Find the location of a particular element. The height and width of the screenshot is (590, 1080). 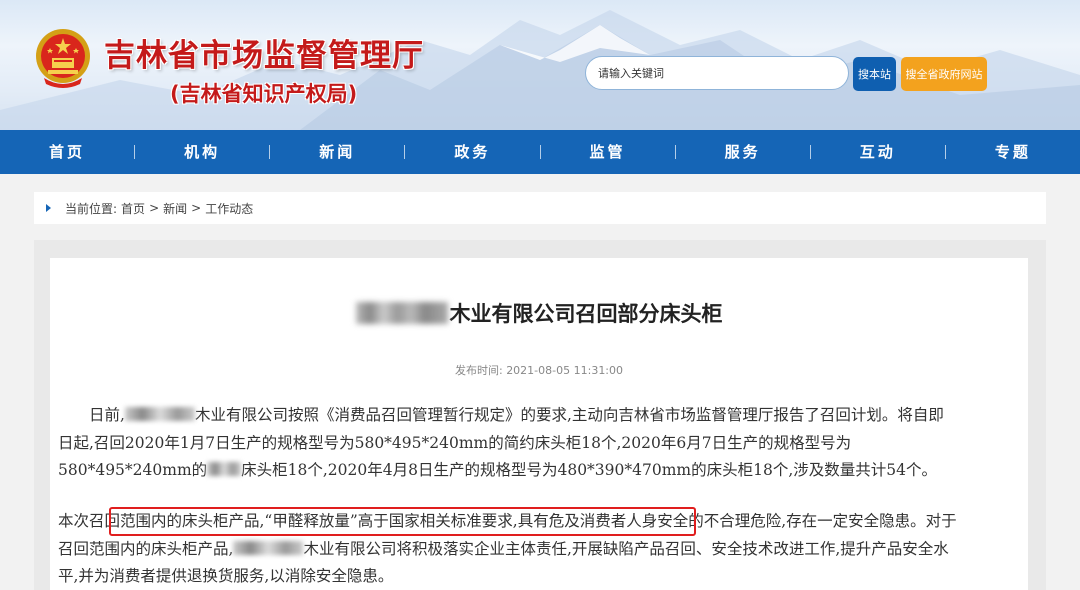

breadcrumb: 当前位置: 首页 > 新闻 > 工作动态 is located at coordinates (540, 208).